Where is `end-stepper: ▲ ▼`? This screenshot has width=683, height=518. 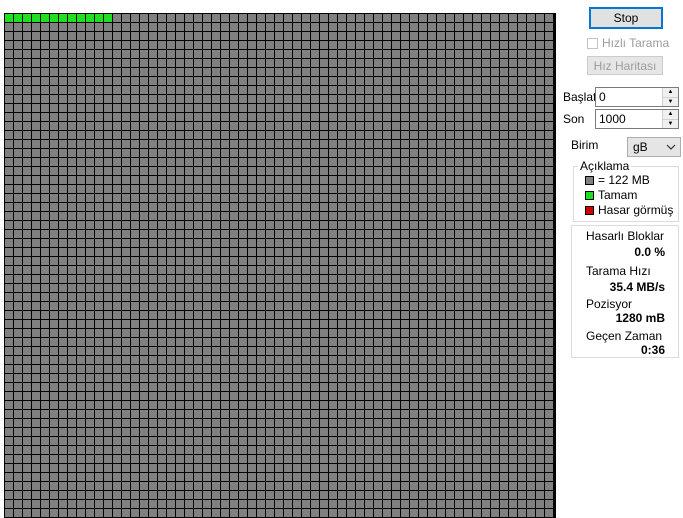 end-stepper: ▲ ▼ is located at coordinates (637, 119).